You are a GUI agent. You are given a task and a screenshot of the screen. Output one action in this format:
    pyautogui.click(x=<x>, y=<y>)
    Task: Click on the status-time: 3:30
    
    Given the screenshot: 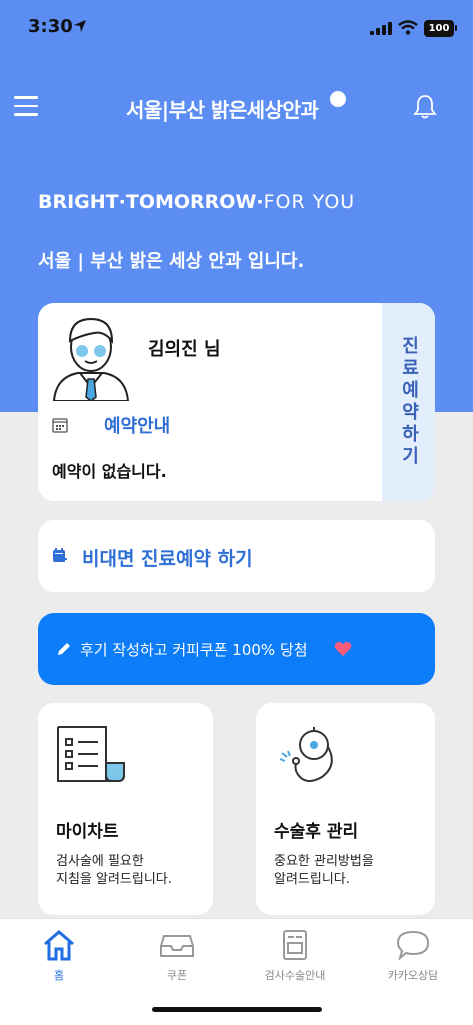 What is the action you would take?
    pyautogui.click(x=50, y=26)
    